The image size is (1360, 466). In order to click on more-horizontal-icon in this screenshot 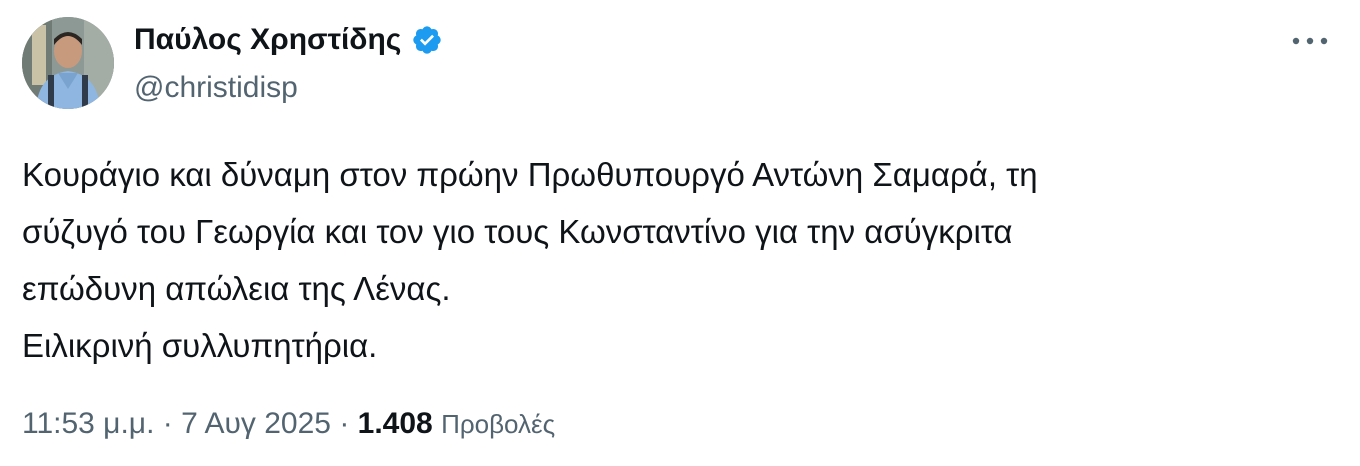, I will do `click(1310, 41)`.